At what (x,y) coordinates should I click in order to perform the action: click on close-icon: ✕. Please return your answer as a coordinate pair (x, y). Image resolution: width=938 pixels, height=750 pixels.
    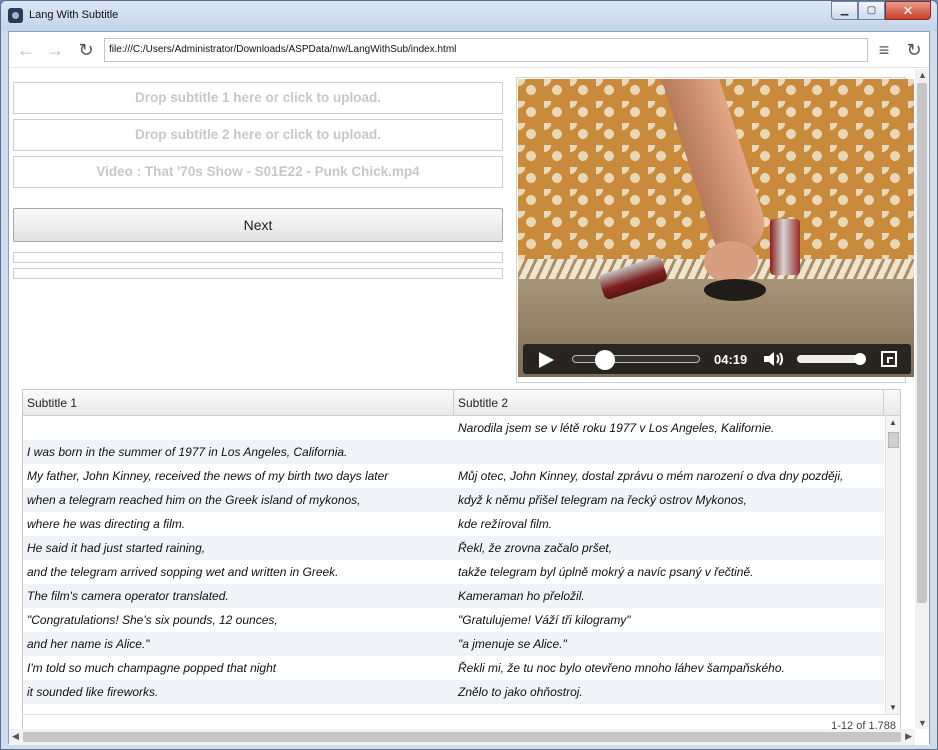
    Looking at the image, I should click on (908, 10).